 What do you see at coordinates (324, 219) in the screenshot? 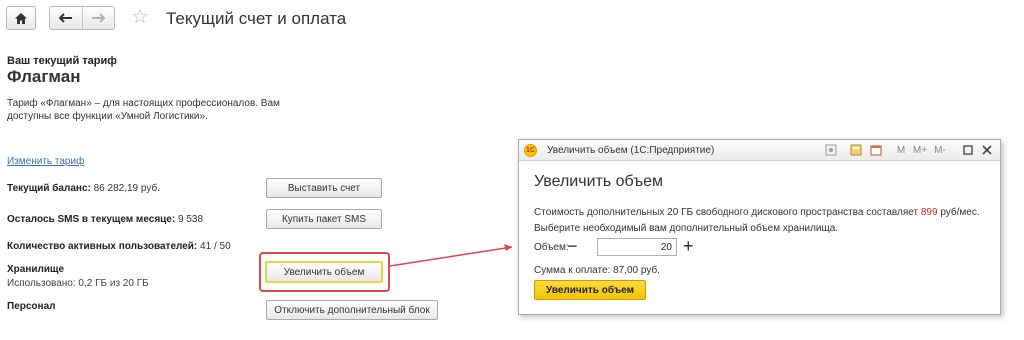
I see `buy-sms-button: Купить пакет SMS` at bounding box center [324, 219].